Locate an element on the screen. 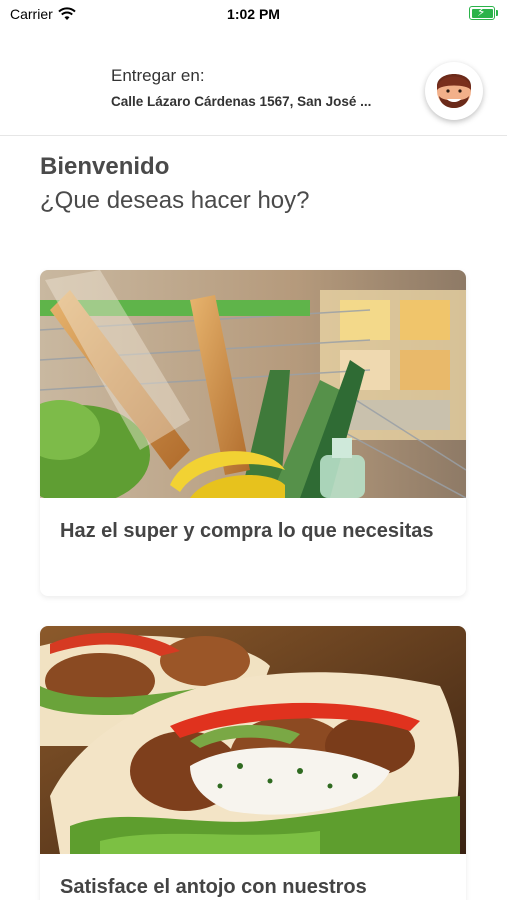 The width and height of the screenshot is (507, 900). status-time: 1:02 PM is located at coordinates (253, 14).